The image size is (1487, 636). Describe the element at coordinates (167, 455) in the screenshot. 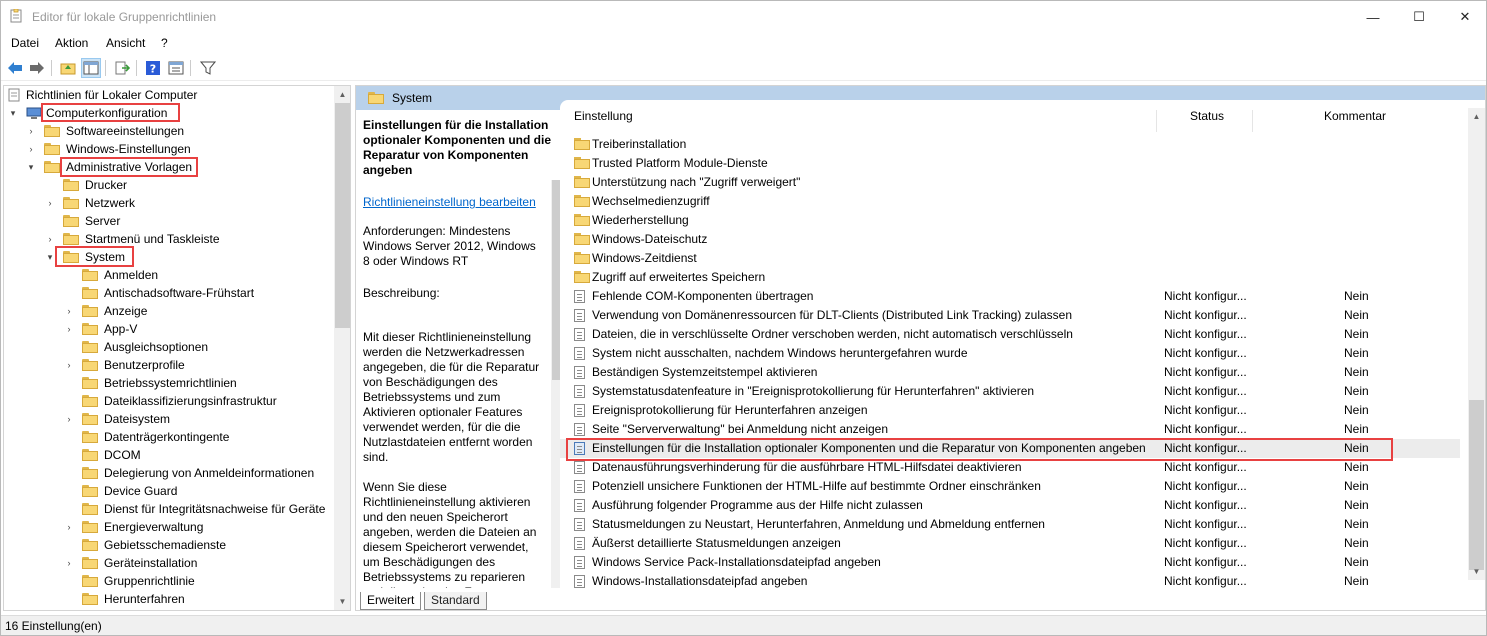

I see `tree-item-system-child: DCOM` at that location.